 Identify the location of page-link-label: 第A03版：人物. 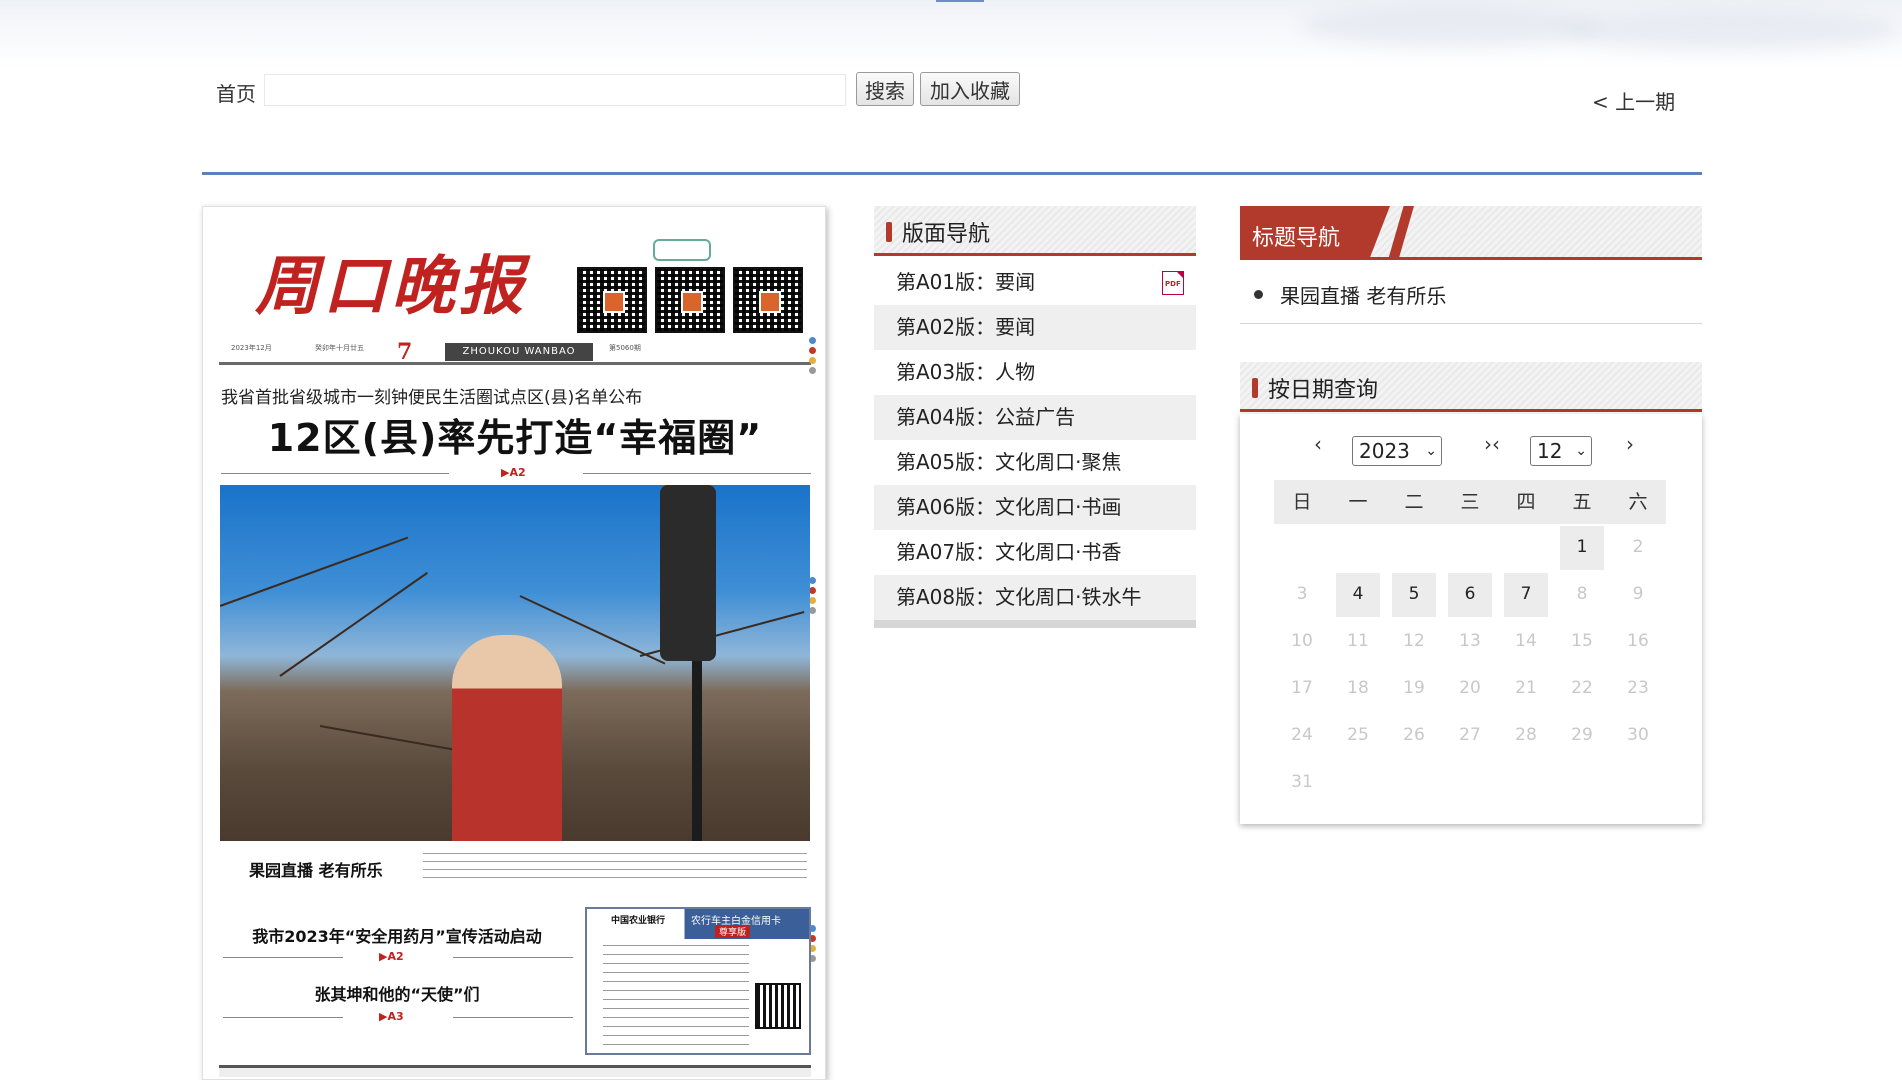
(966, 372).